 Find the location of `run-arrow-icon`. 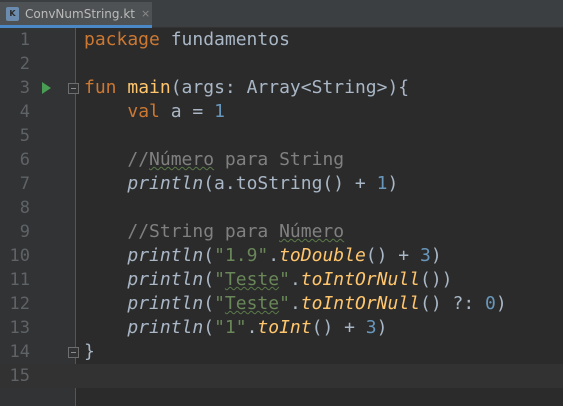

run-arrow-icon is located at coordinates (46, 88).